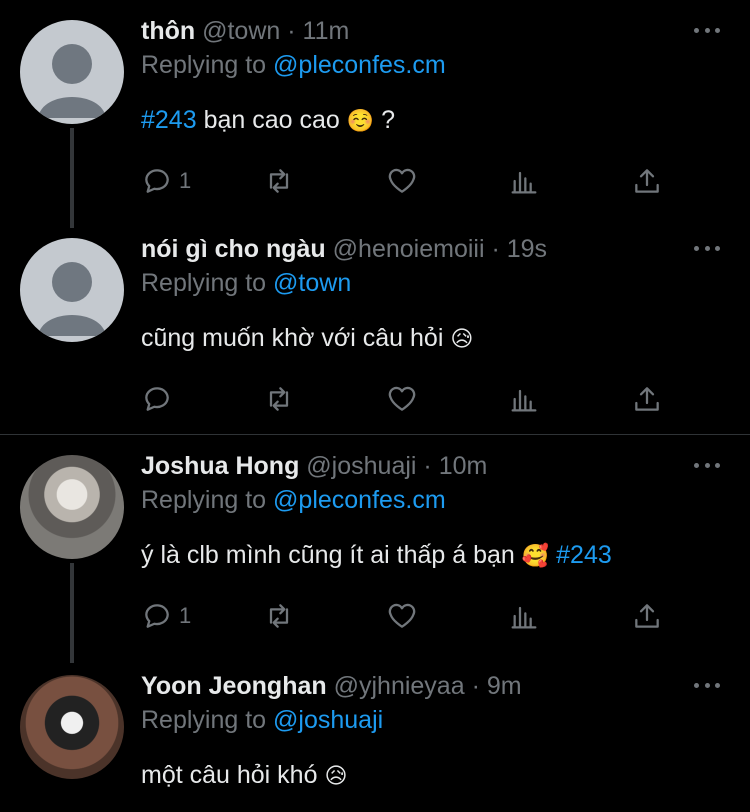 The height and width of the screenshot is (812, 750). Describe the element at coordinates (527, 249) in the screenshot. I see `timestamp: 19s` at that location.